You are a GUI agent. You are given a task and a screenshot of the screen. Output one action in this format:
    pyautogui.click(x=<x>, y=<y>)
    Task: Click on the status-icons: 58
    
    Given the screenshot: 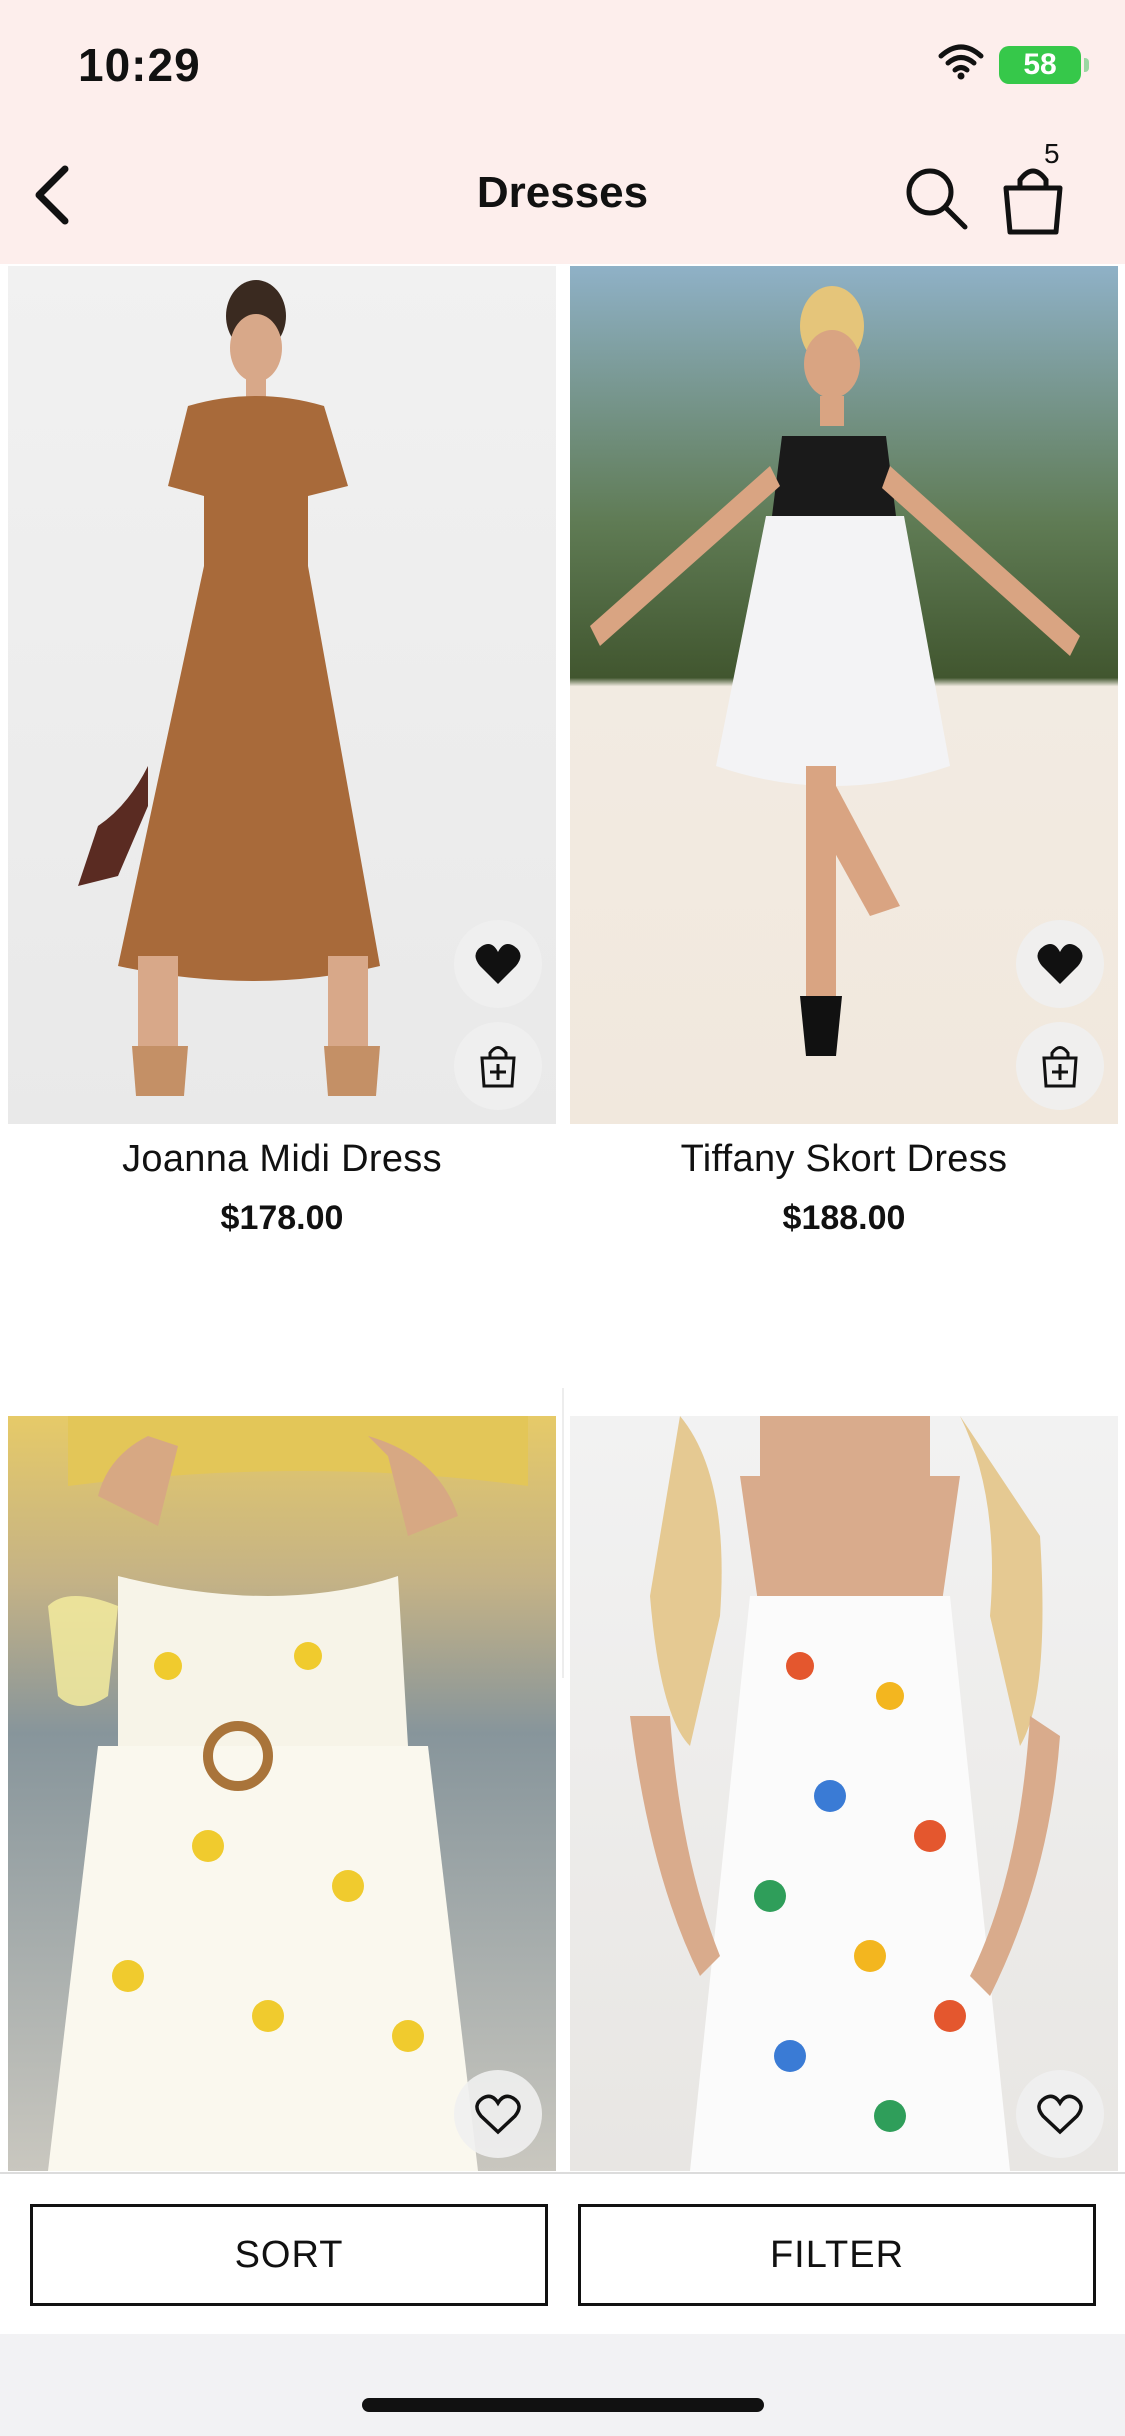 What is the action you would take?
    pyautogui.click(x=1013, y=64)
    